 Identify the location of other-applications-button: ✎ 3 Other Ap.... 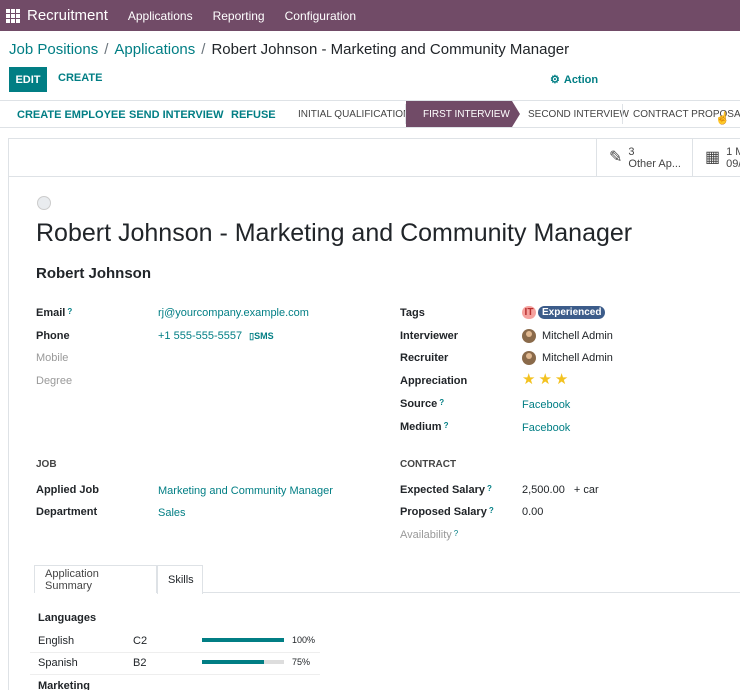
(644, 157).